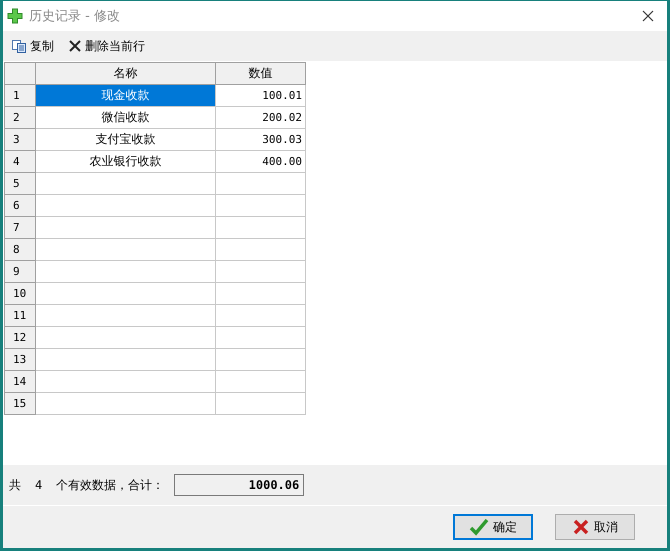 Image resolution: width=670 pixels, height=551 pixels. What do you see at coordinates (20, 74) in the screenshot?
I see `corner-header` at bounding box center [20, 74].